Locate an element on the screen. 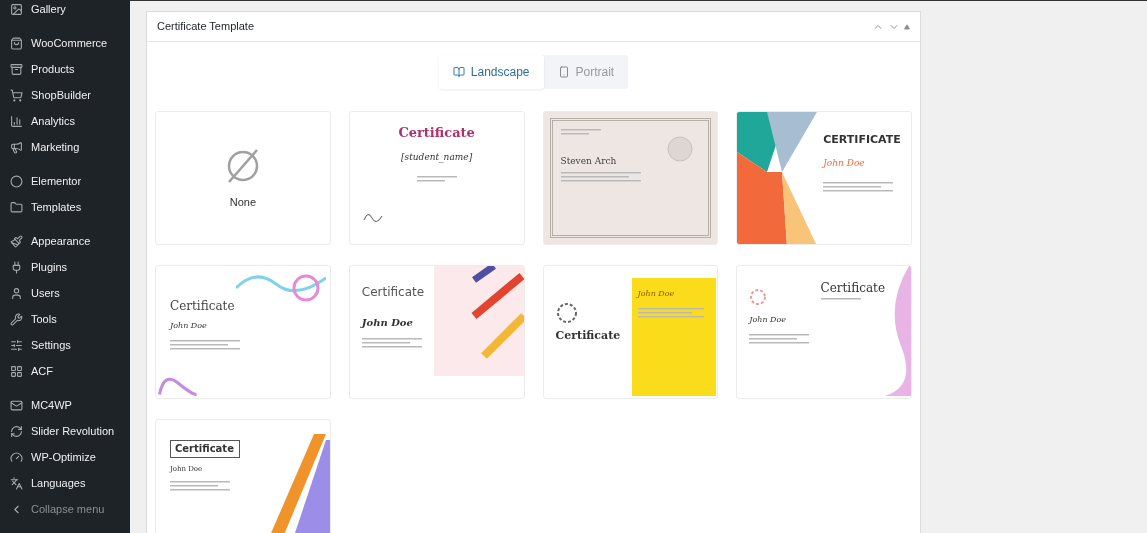  template-card: None is located at coordinates (243, 178).